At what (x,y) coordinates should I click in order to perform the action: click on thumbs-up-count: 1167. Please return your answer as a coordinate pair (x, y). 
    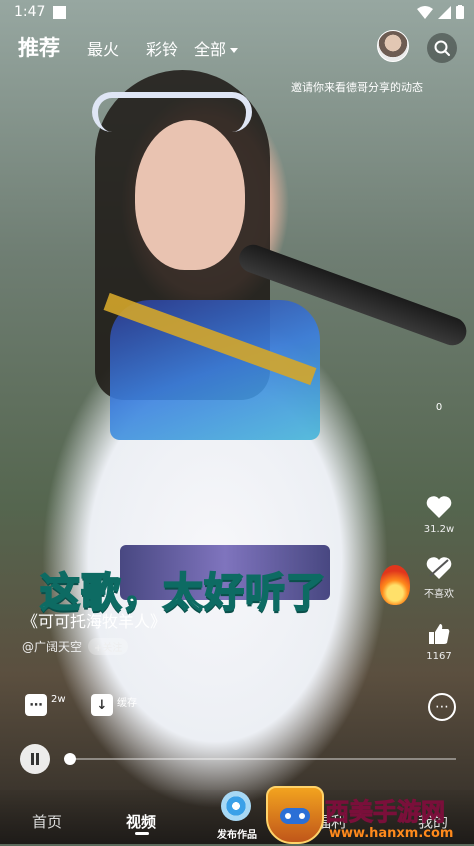
    Looking at the image, I should click on (439, 656).